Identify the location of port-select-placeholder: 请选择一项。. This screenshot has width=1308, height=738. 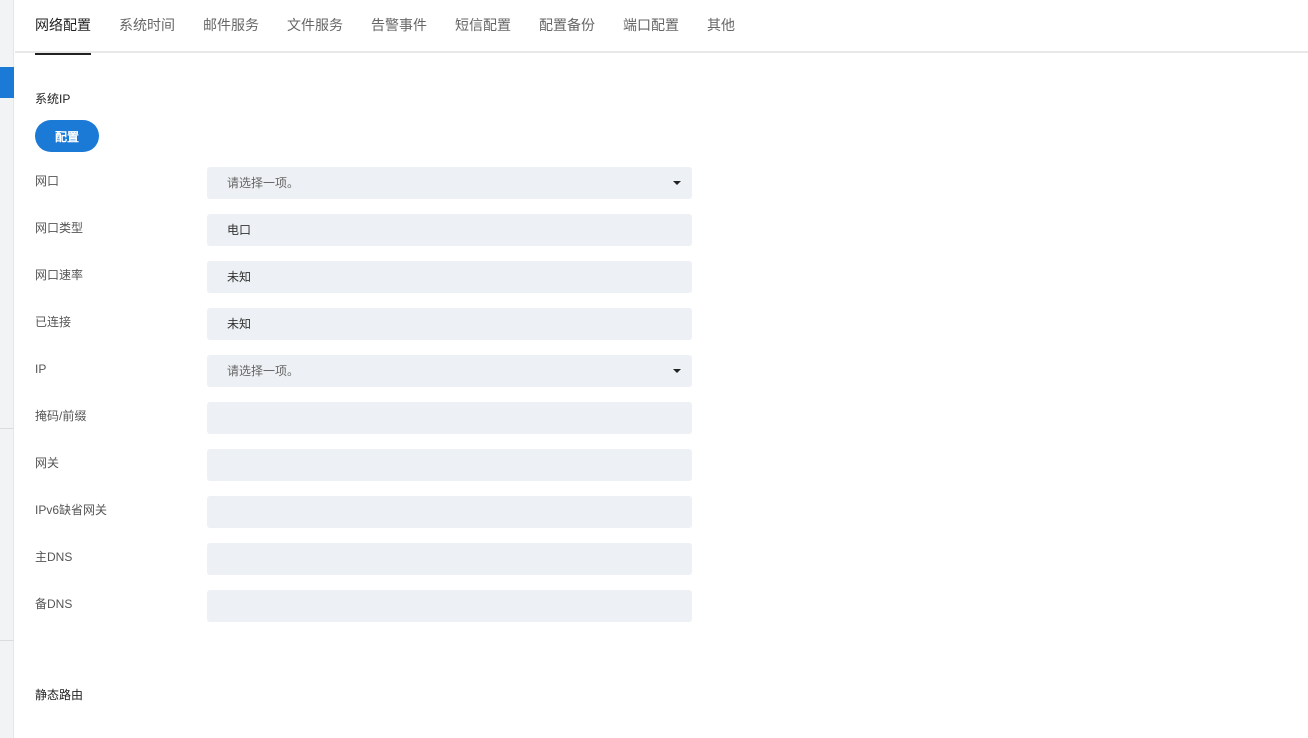
(263, 183).